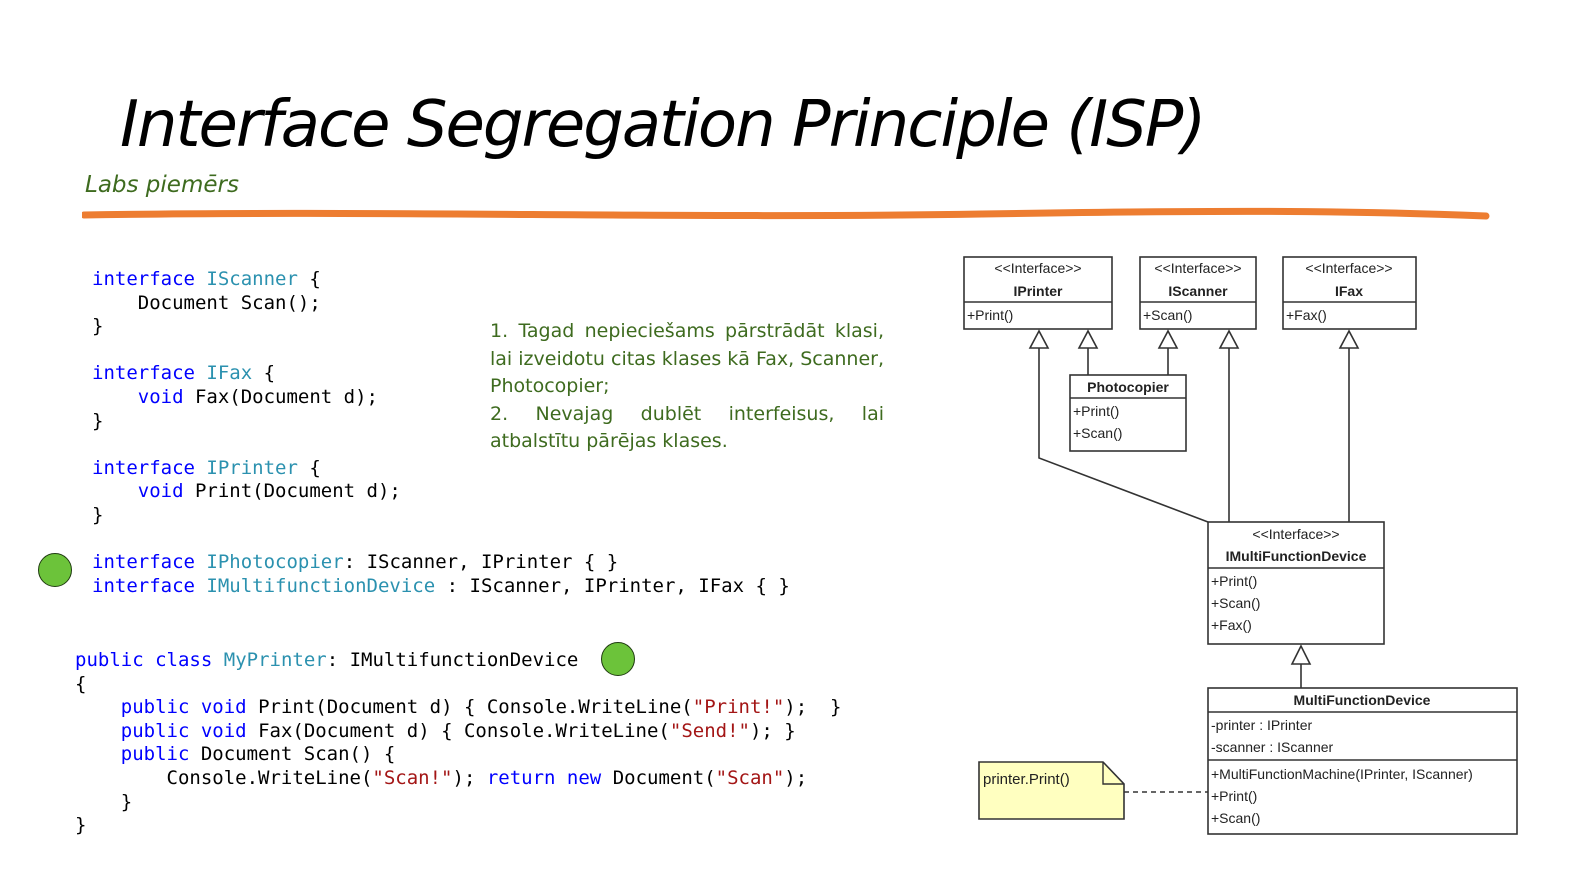 This screenshot has height=883, width=1569. What do you see at coordinates (1038, 291) in the screenshot?
I see `uml-iprinter-name: IPrinter` at bounding box center [1038, 291].